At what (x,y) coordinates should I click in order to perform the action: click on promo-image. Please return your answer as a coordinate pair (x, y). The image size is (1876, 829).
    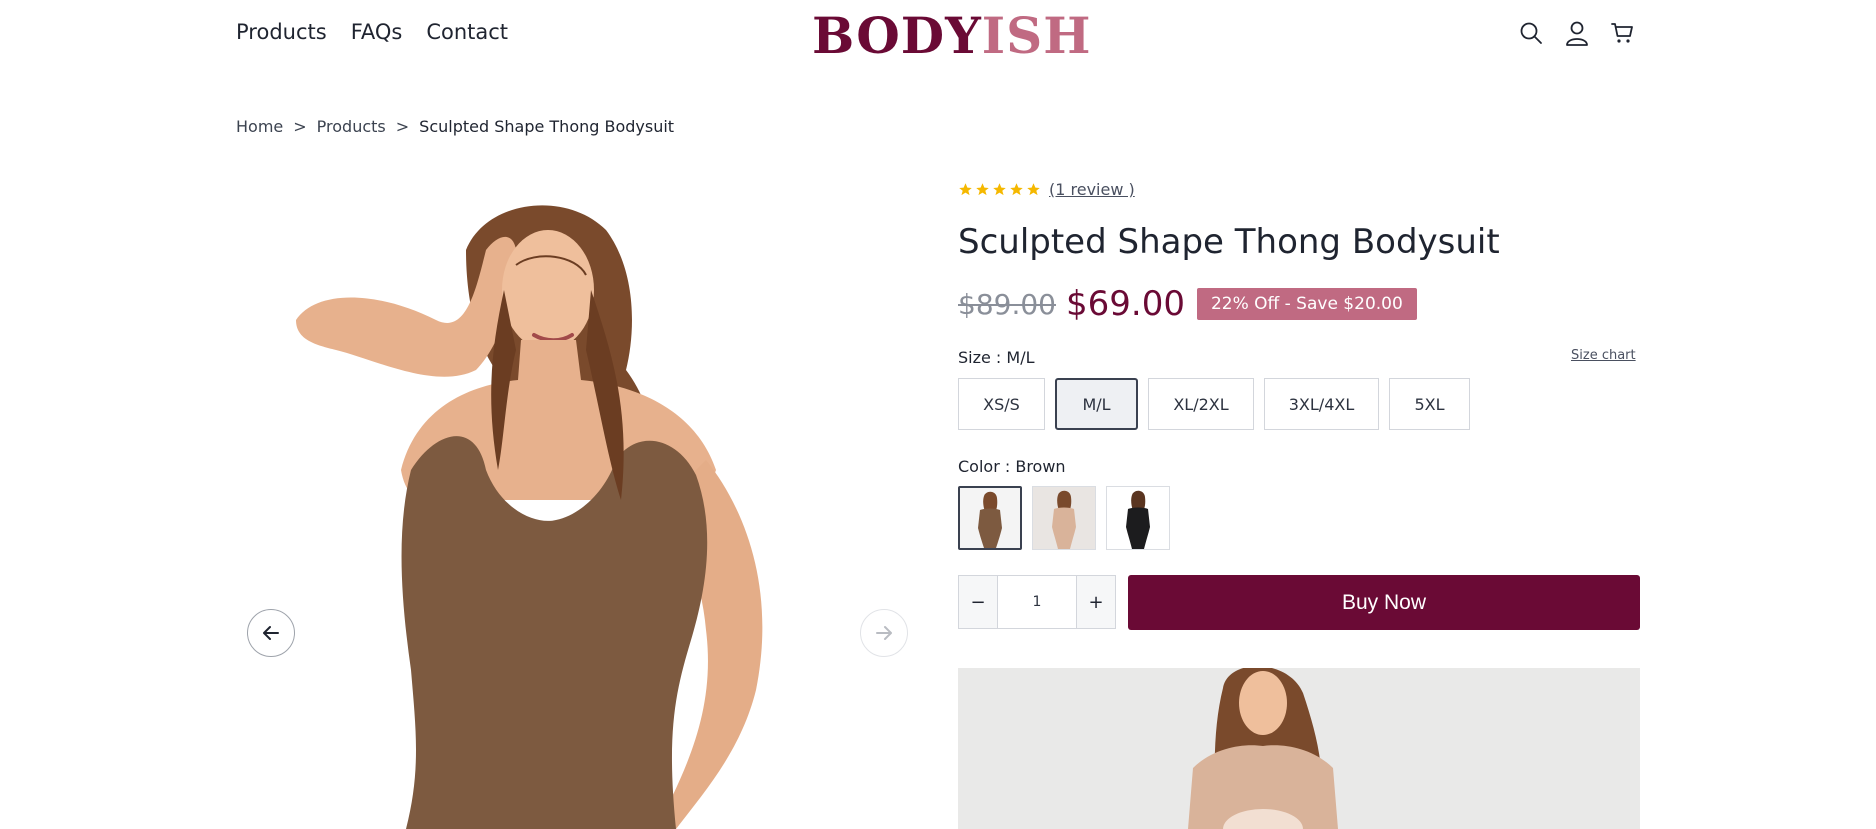
    Looking at the image, I should click on (1299, 748).